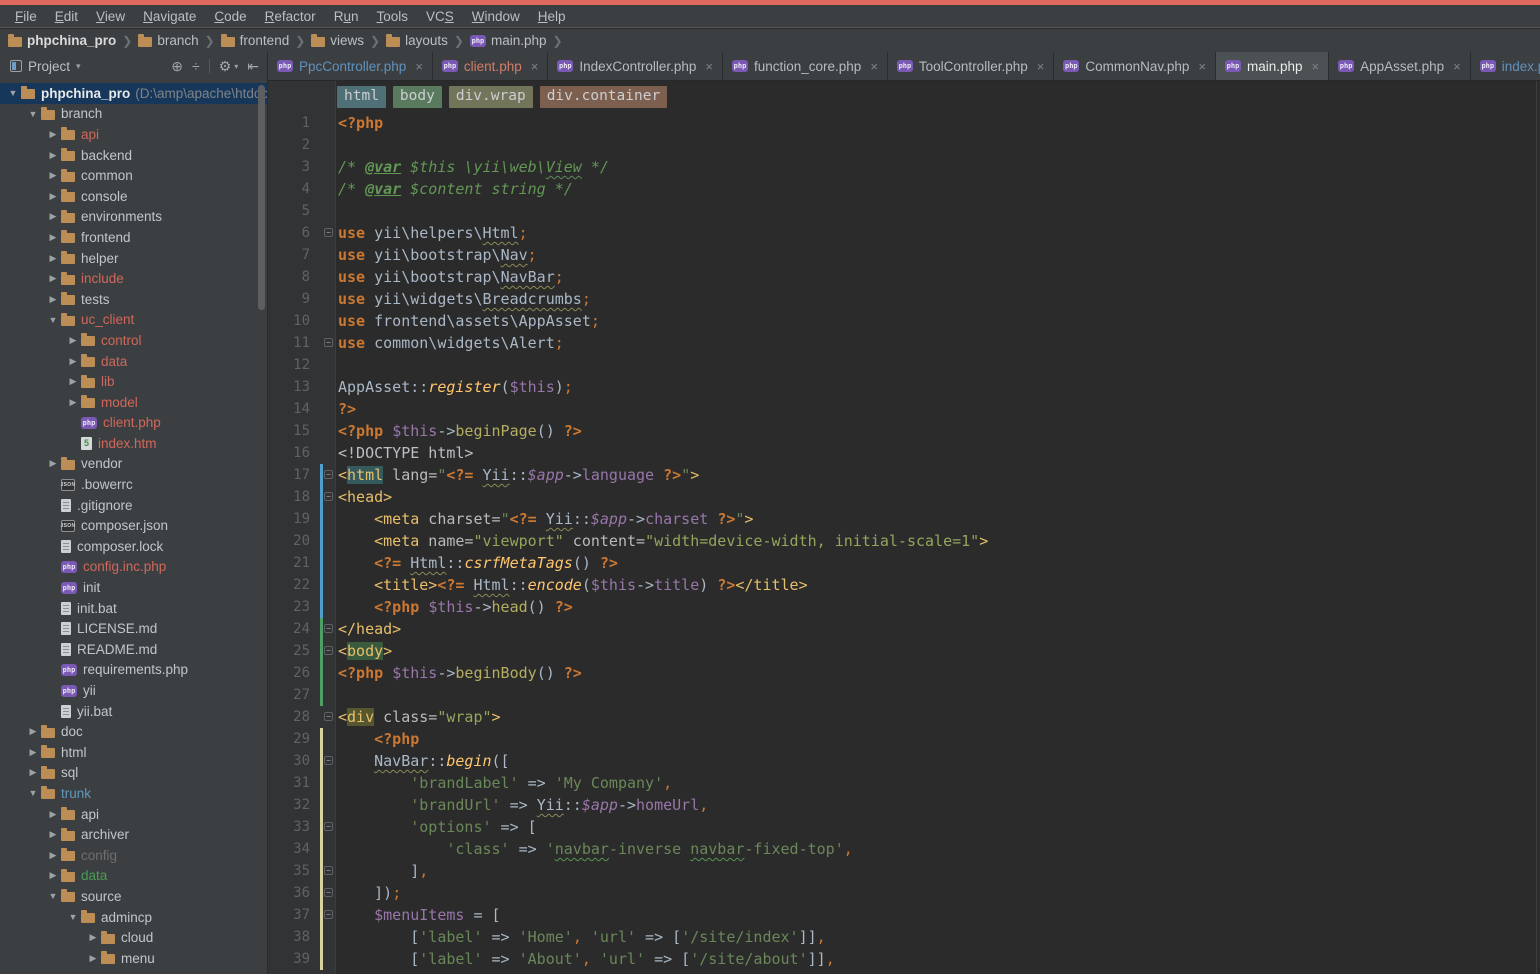  Describe the element at coordinates (901, 783) in the screenshot. I see `code-line-31: 31 'brandLabel' => 'My Company',` at that location.